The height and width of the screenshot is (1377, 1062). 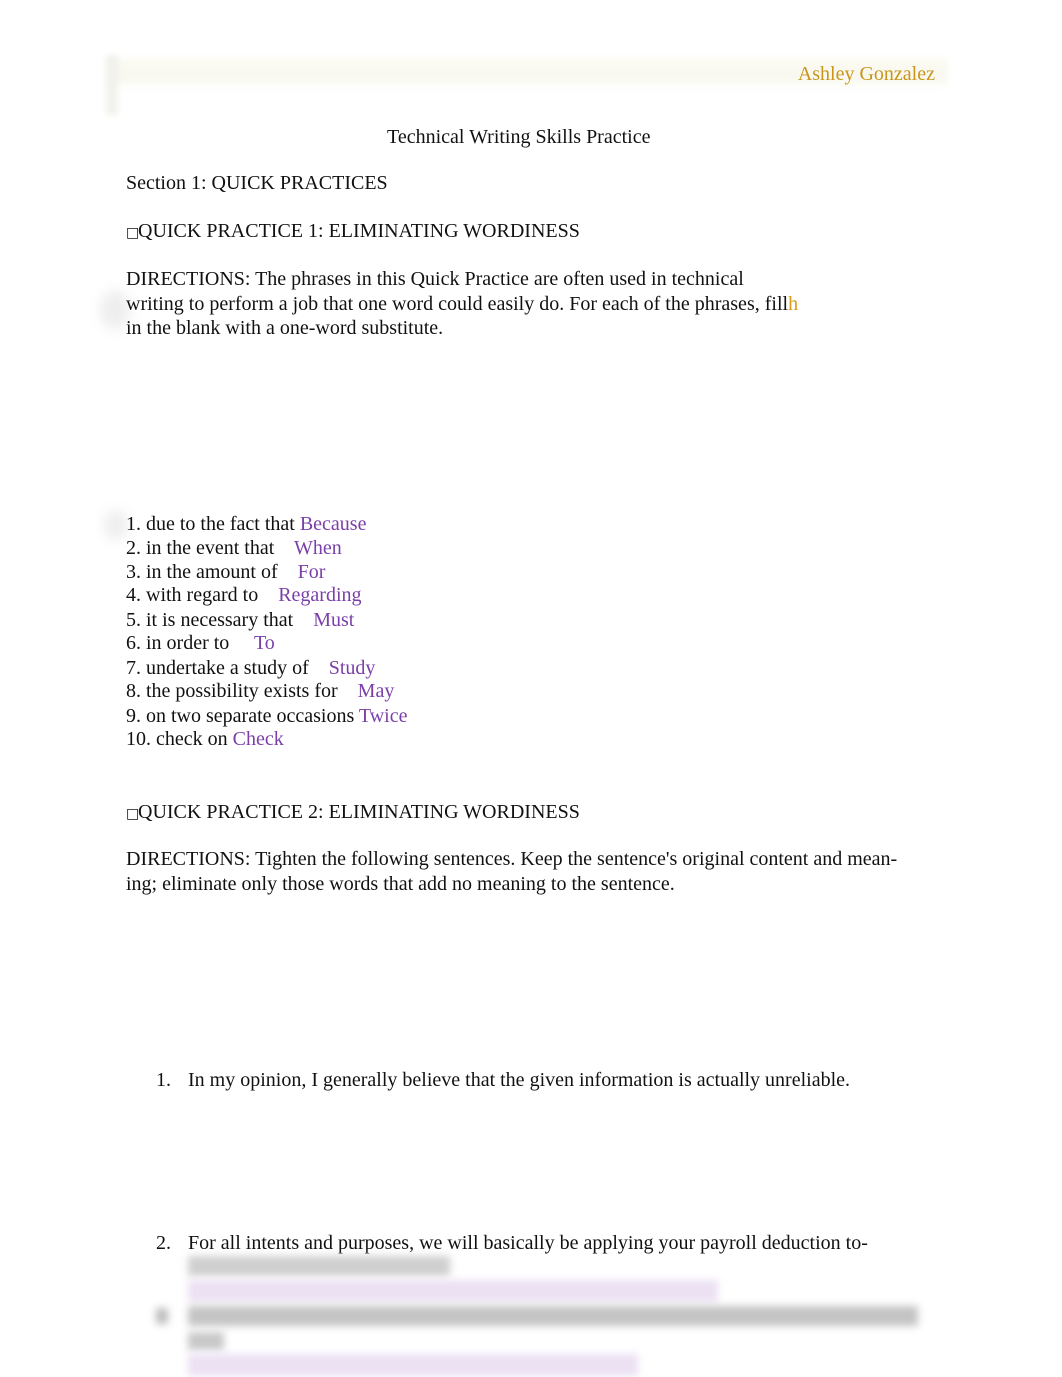 I want to click on item-phrase: 2. in the event that, so click(x=200, y=548).